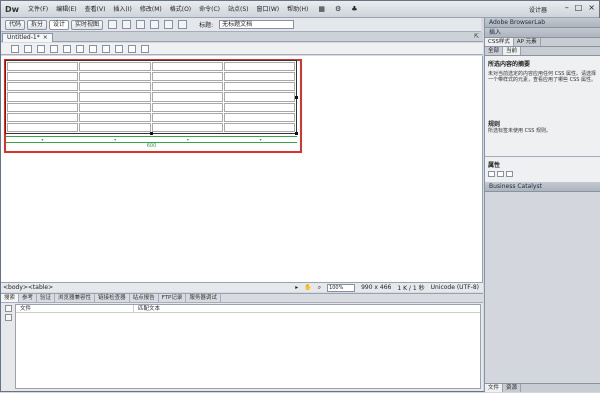 This screenshot has height=393, width=600. What do you see at coordinates (542, 23) in the screenshot?
I see `browserlab-panel: Adobe BrowserLab` at bounding box center [542, 23].